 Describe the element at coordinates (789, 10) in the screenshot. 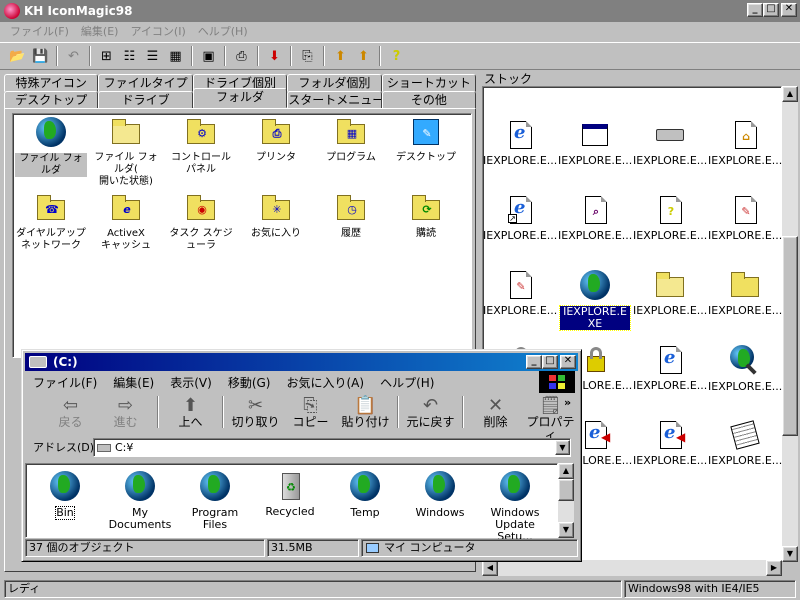

I see `close-button: ✕` at that location.